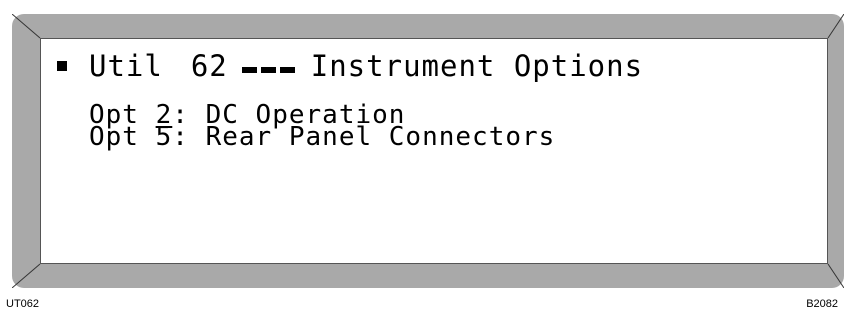 The width and height of the screenshot is (844, 316). Describe the element at coordinates (268, 70) in the screenshot. I see `menu-separator-dashes` at that location.